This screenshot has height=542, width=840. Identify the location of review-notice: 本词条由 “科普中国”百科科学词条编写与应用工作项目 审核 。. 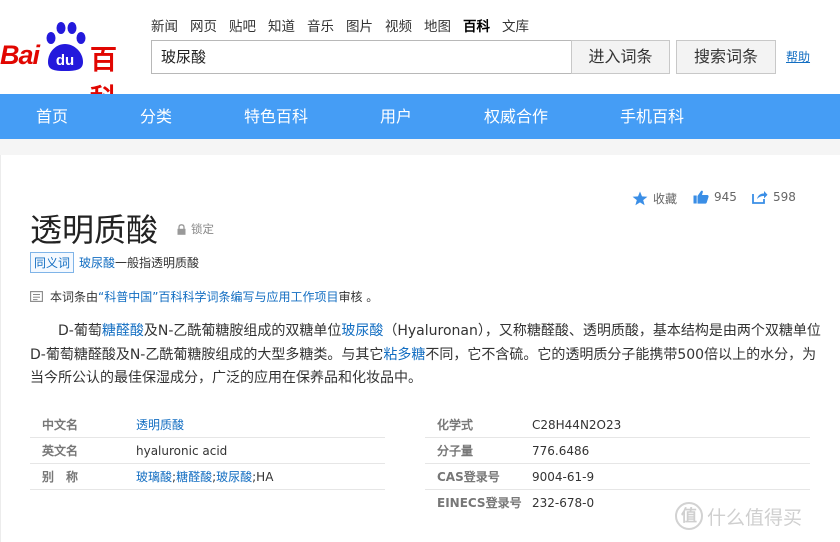
(204, 296).